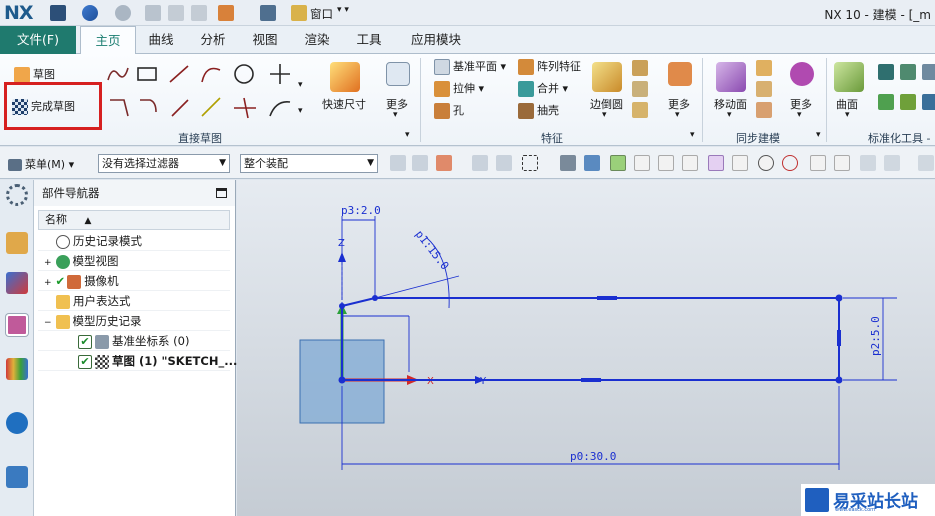  Describe the element at coordinates (134, 281) in the screenshot. I see `tree-item-cameras: + ✔ 摄像机` at that location.